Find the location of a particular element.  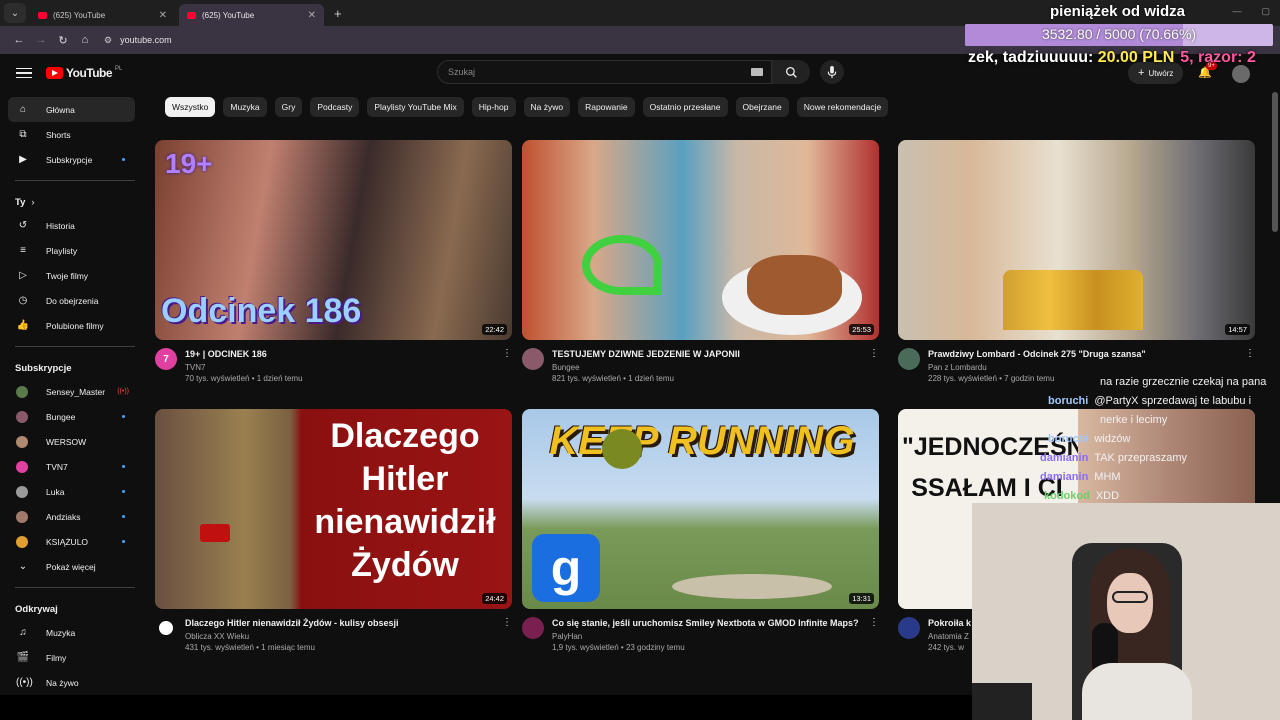

video-thumbnail: KEEP RUNNING g 13:31 is located at coordinates (700, 509).